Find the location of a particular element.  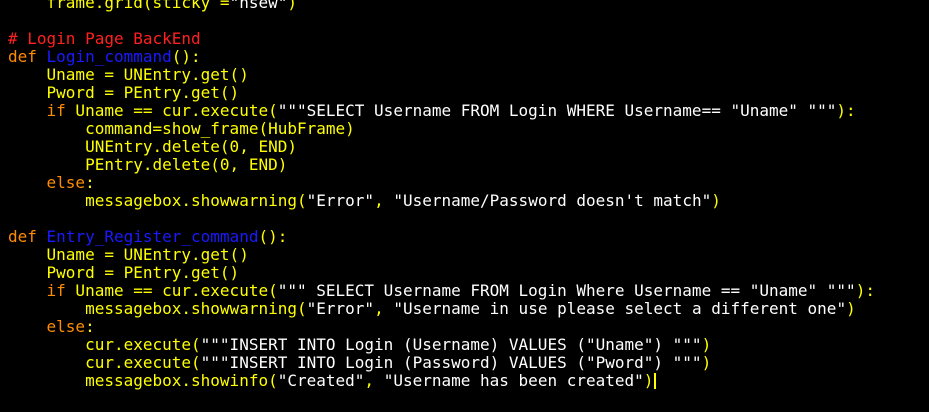

code-token-plain: command=show_frame(HubFrame) is located at coordinates (181, 128).